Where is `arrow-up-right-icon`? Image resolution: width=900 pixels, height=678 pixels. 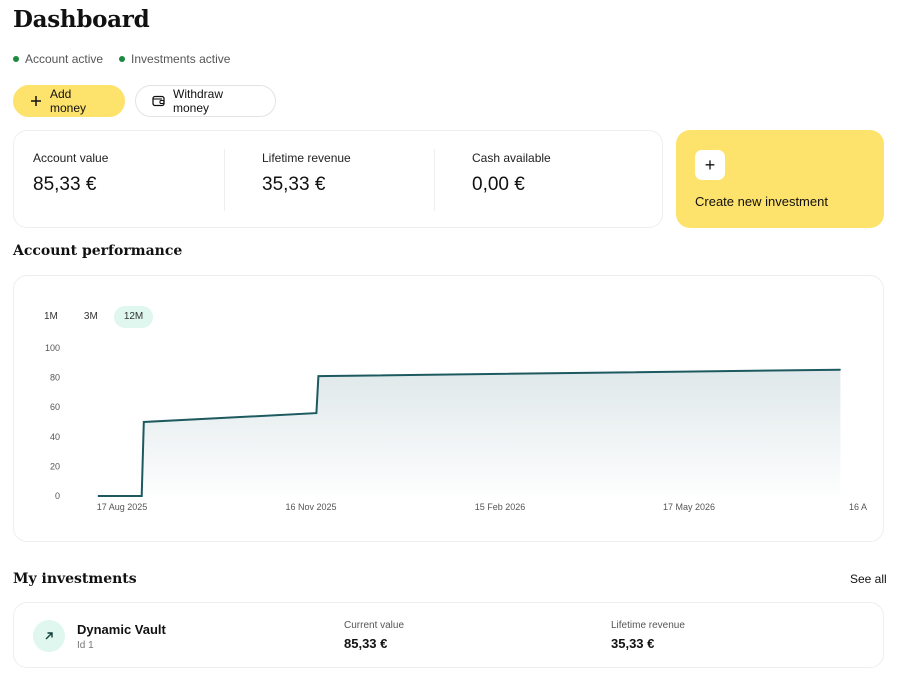 arrow-up-right-icon is located at coordinates (49, 636).